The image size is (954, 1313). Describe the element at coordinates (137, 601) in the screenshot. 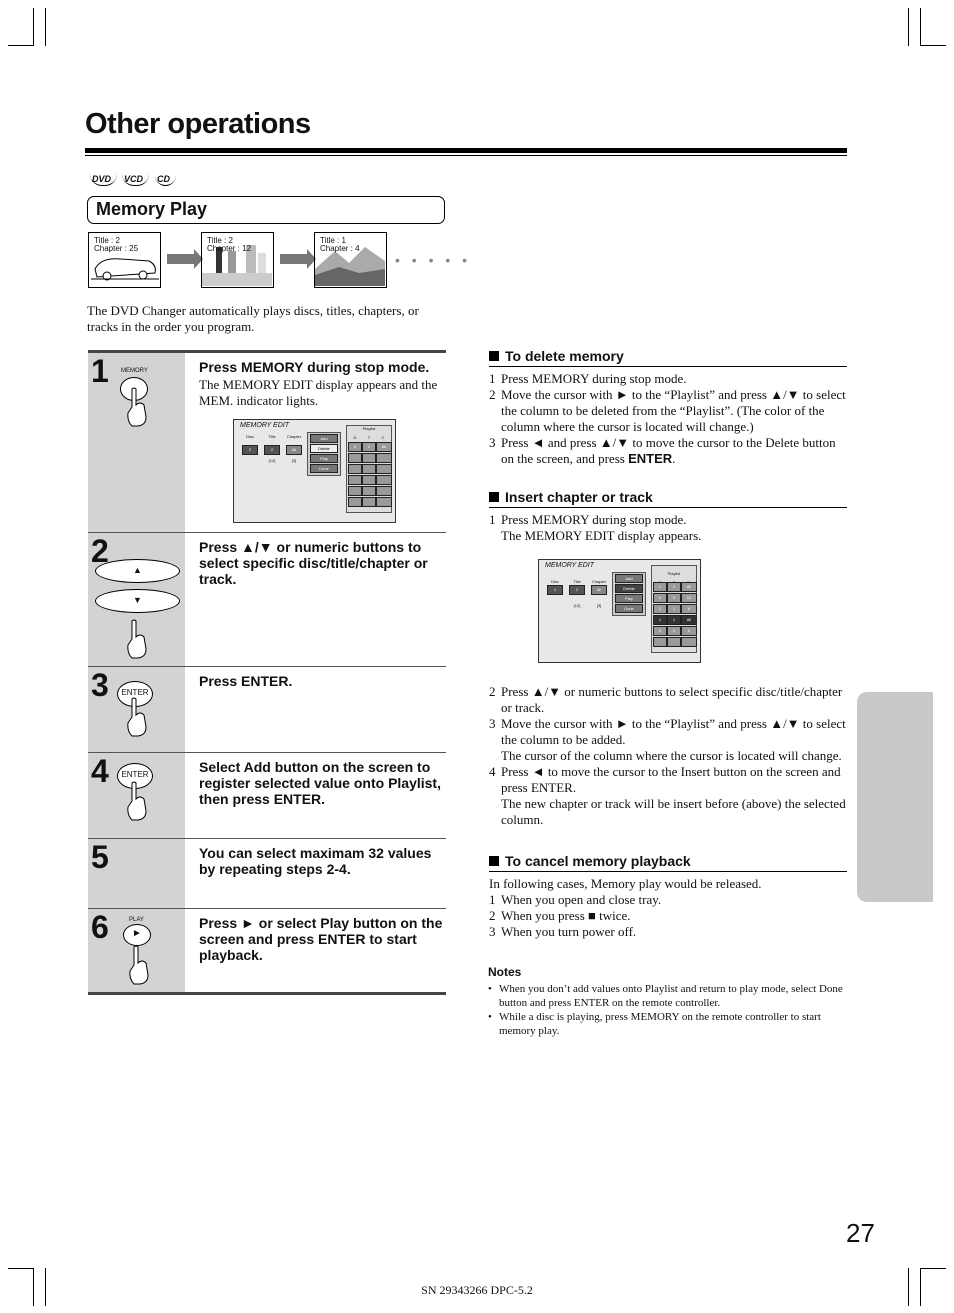

I see `down-button-icon: ▼` at that location.